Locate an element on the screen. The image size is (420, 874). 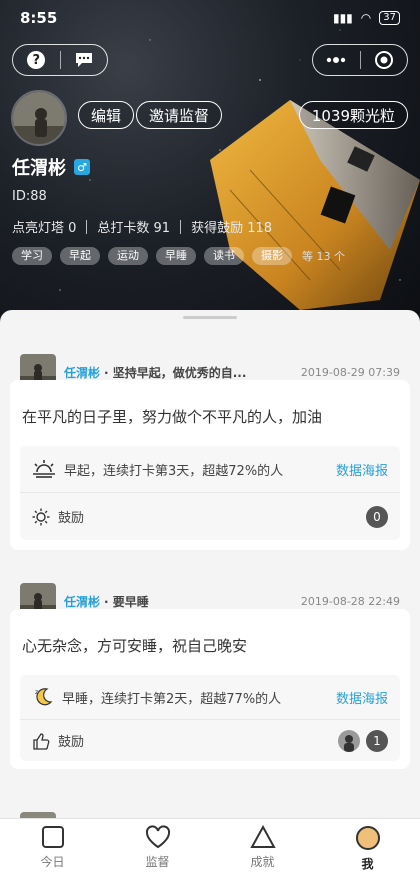
profile-name: 任渭彬 is located at coordinates (39, 168).